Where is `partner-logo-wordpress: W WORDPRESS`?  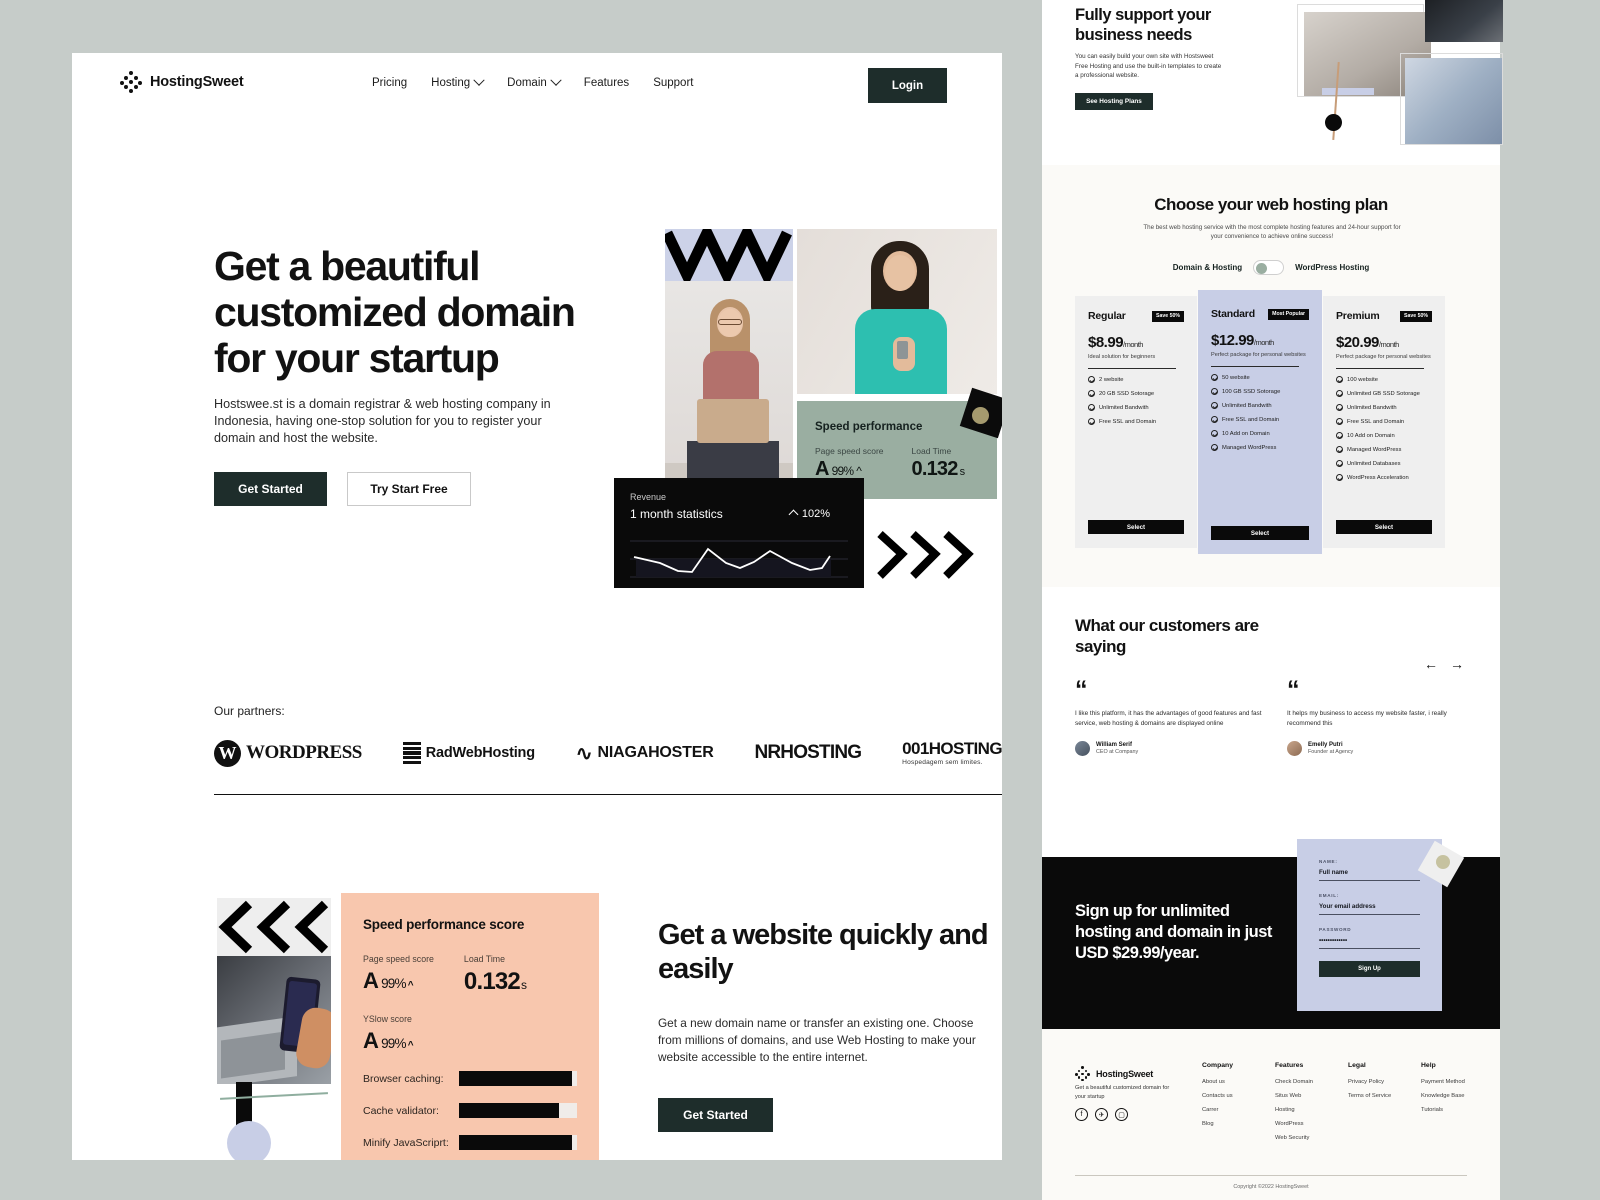 partner-logo-wordpress: W WORDPRESS is located at coordinates (288, 753).